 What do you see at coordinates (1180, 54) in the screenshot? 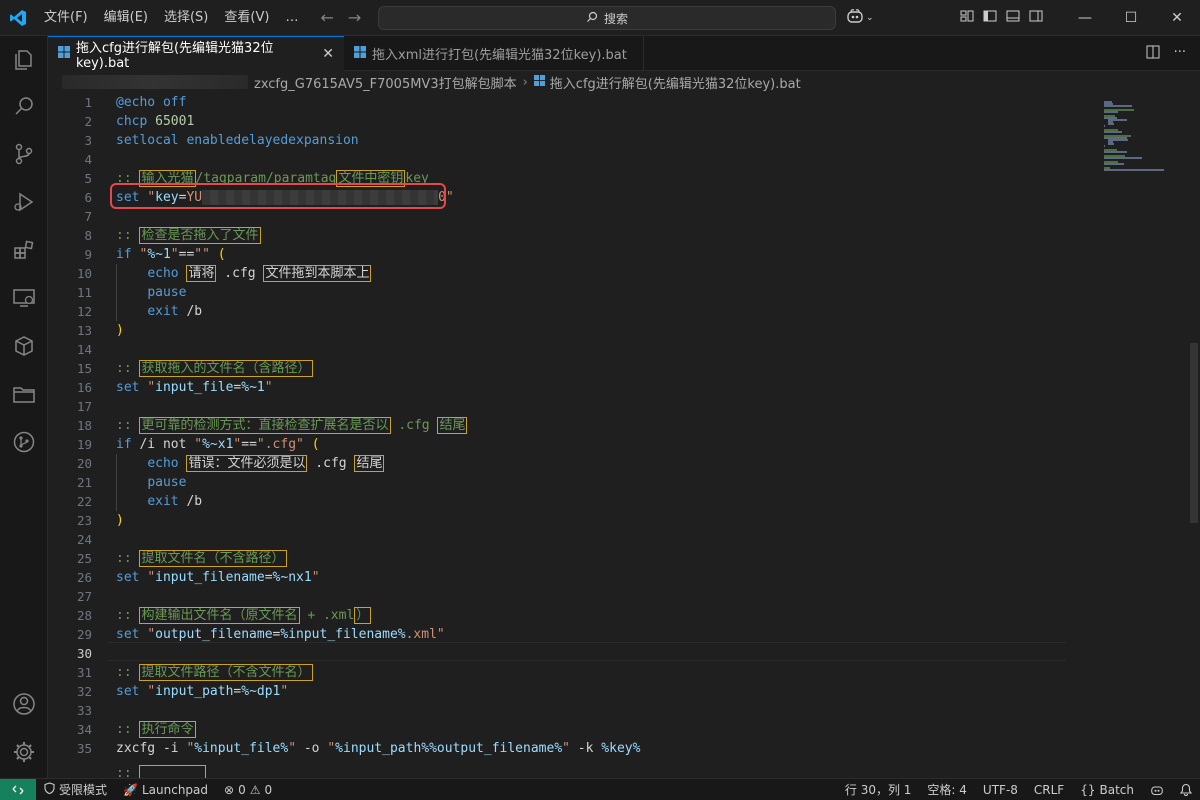
I see `more-actions-icon: ···` at bounding box center [1180, 54].